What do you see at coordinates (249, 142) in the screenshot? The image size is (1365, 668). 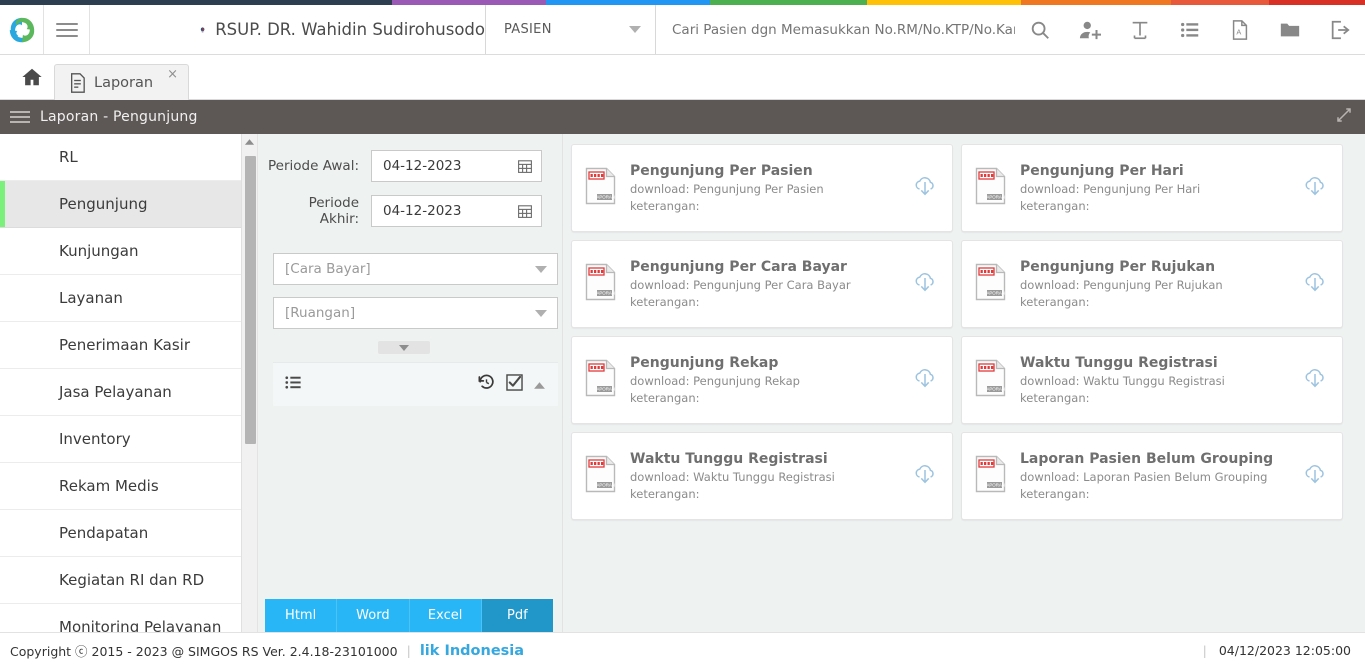 I see `scroll-up-icon` at bounding box center [249, 142].